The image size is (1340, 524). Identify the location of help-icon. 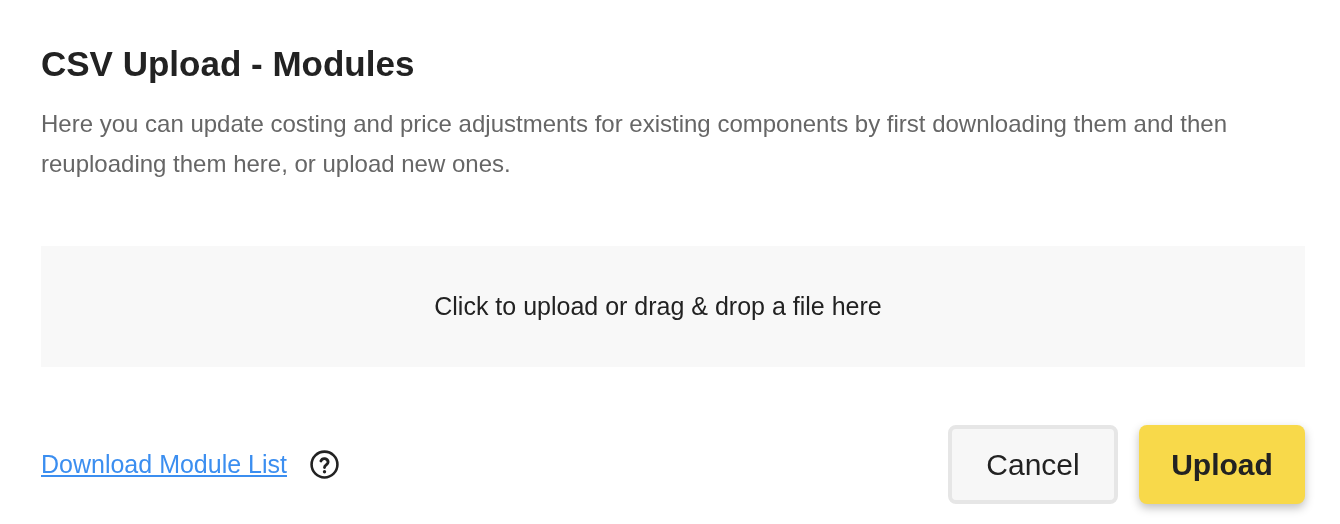
(324, 464).